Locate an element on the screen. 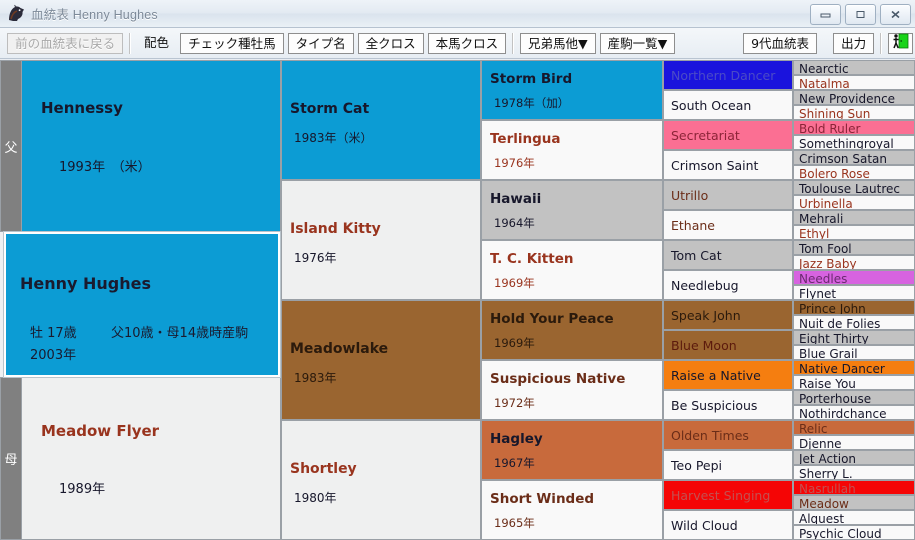 The height and width of the screenshot is (540, 915). pedigree-cell: Raise a Native is located at coordinates (728, 375).